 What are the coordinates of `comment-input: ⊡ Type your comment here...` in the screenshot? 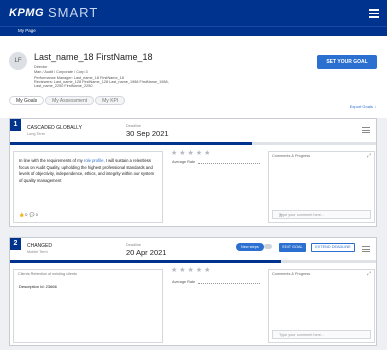 It's located at (321, 214).